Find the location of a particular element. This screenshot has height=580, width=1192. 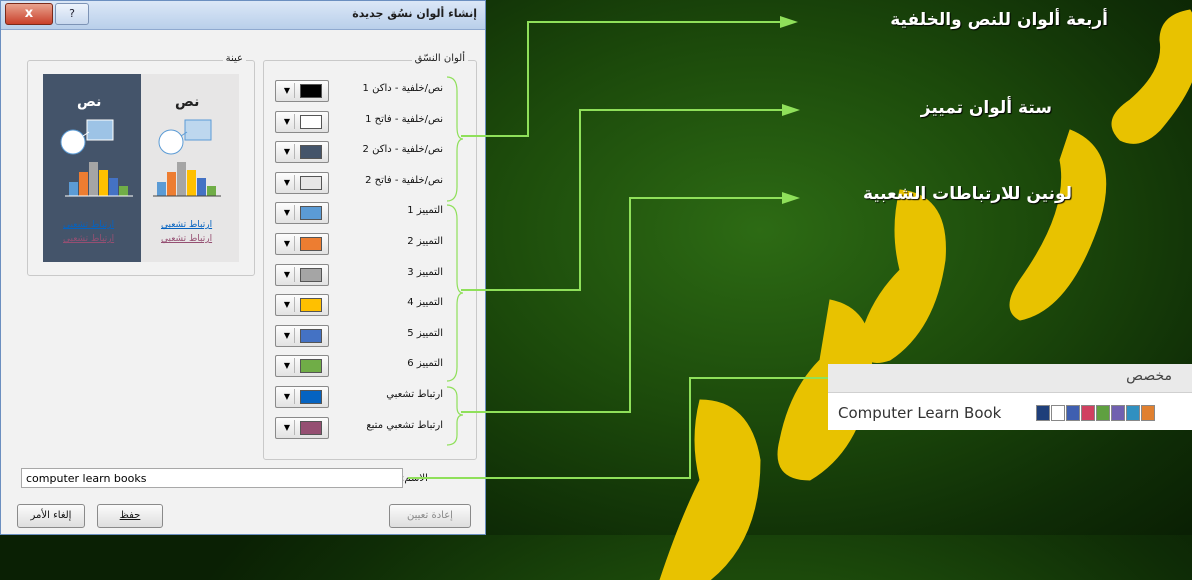

annotation-accents: ستة ألوان تمييز is located at coordinates (986, 108).